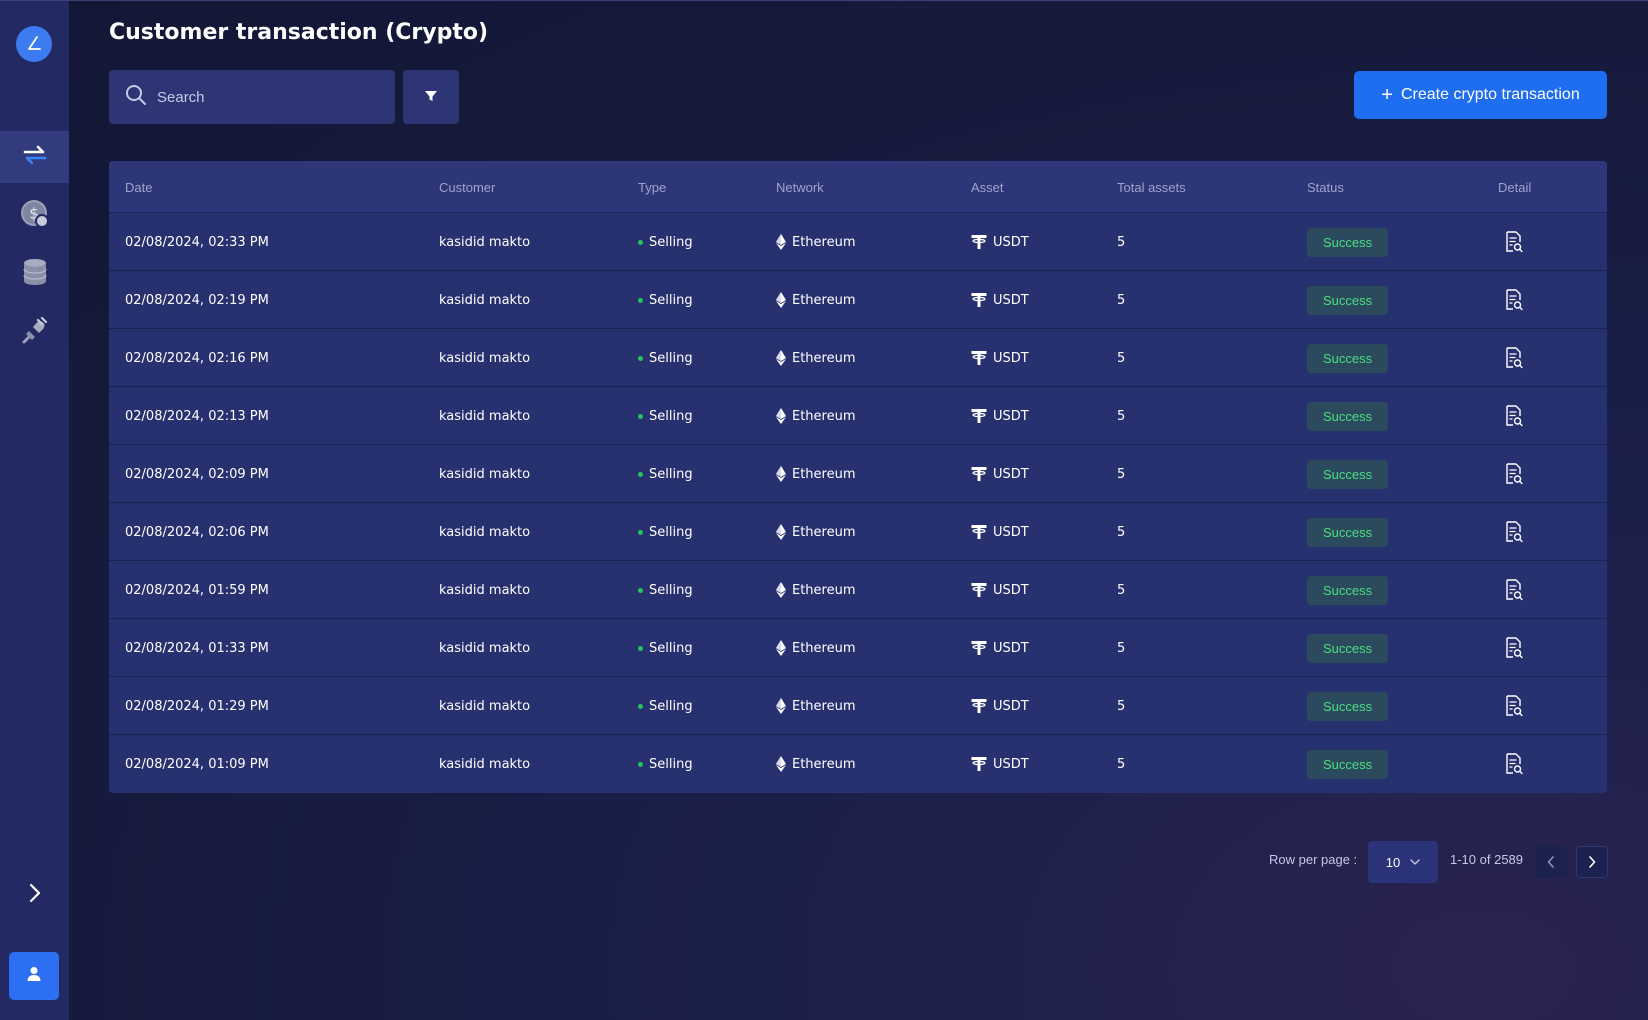 The width and height of the screenshot is (1648, 1020). I want to click on nav-payments: $, so click(34, 216).